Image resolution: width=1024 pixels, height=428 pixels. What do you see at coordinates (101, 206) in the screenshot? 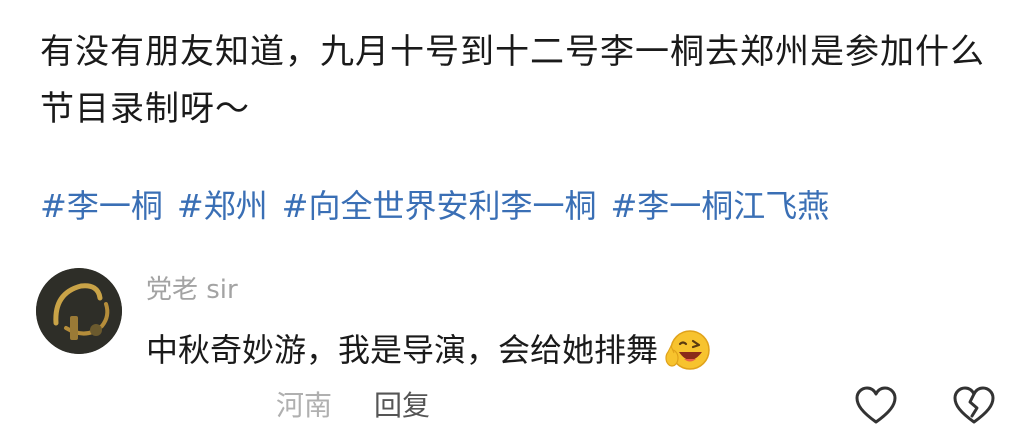
I see `hashtag-li-yitong: #李一桐` at bounding box center [101, 206].